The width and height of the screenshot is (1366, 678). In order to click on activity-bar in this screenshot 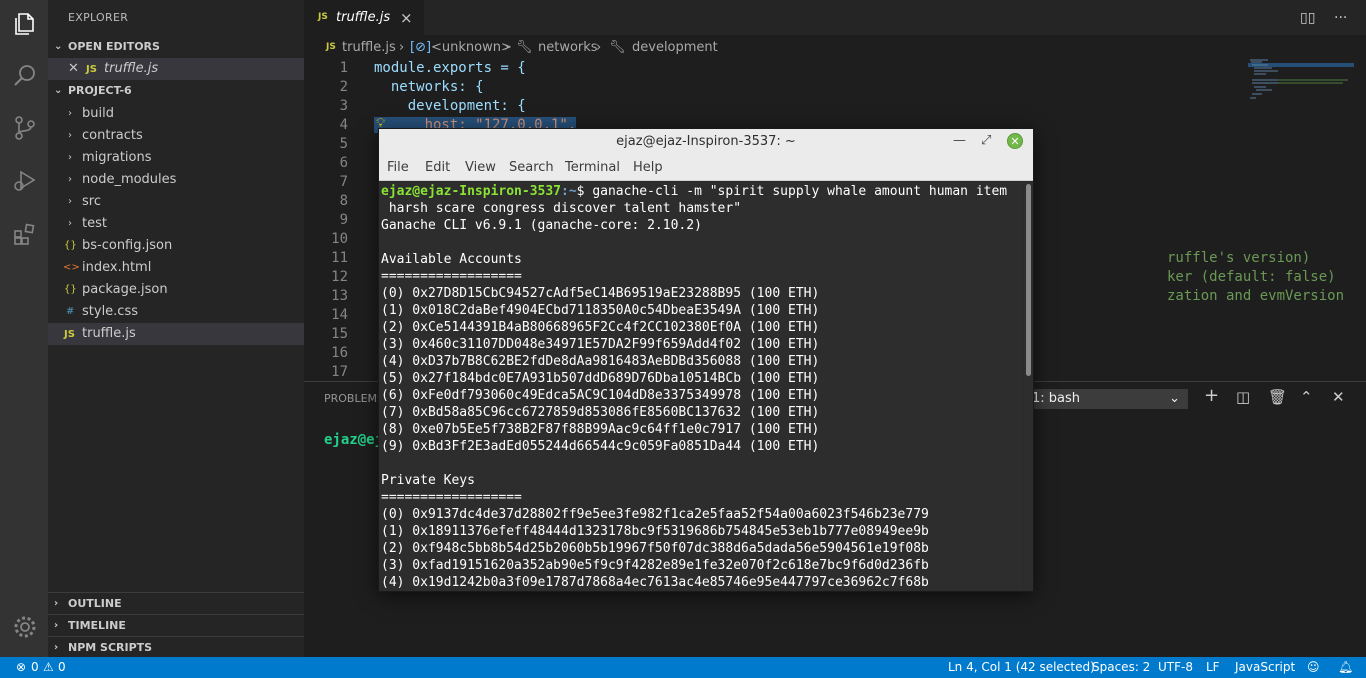, I will do `click(24, 328)`.